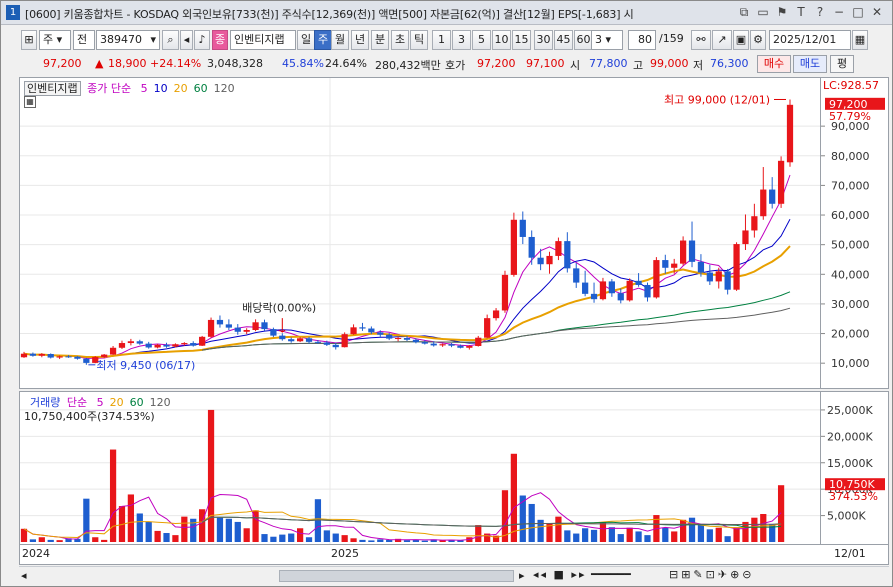  I want to click on minimize-icon: −, so click(839, 12).